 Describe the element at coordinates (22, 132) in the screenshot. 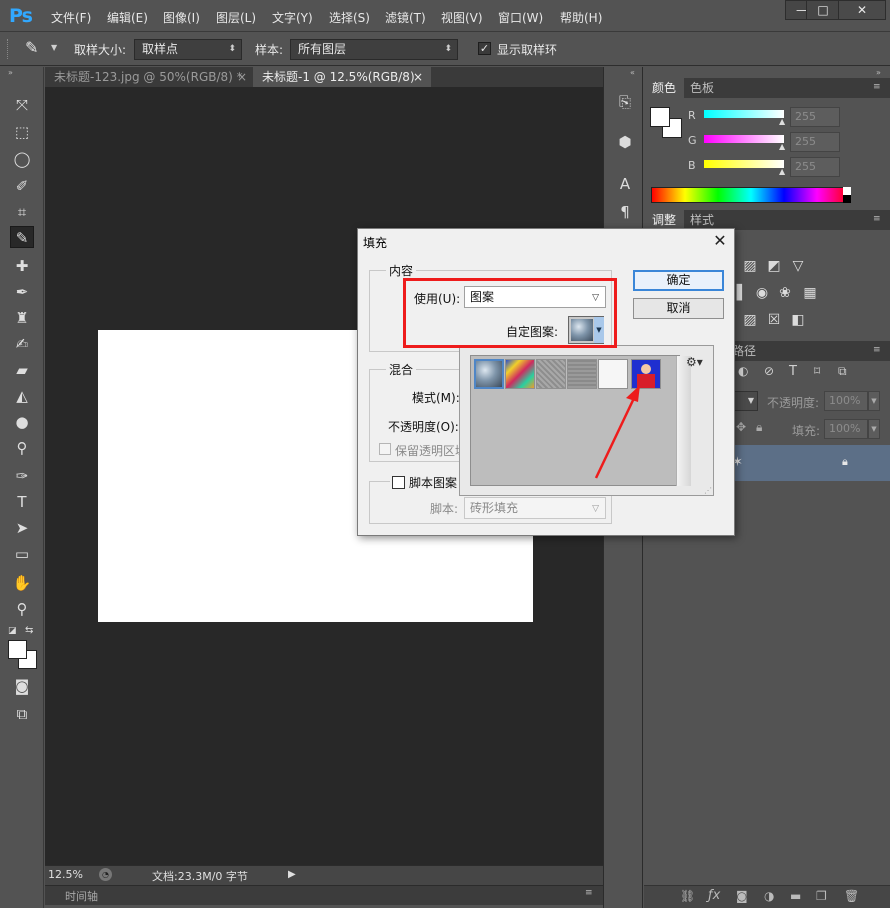

I see `marquee-tool-icon: ⬚` at that location.